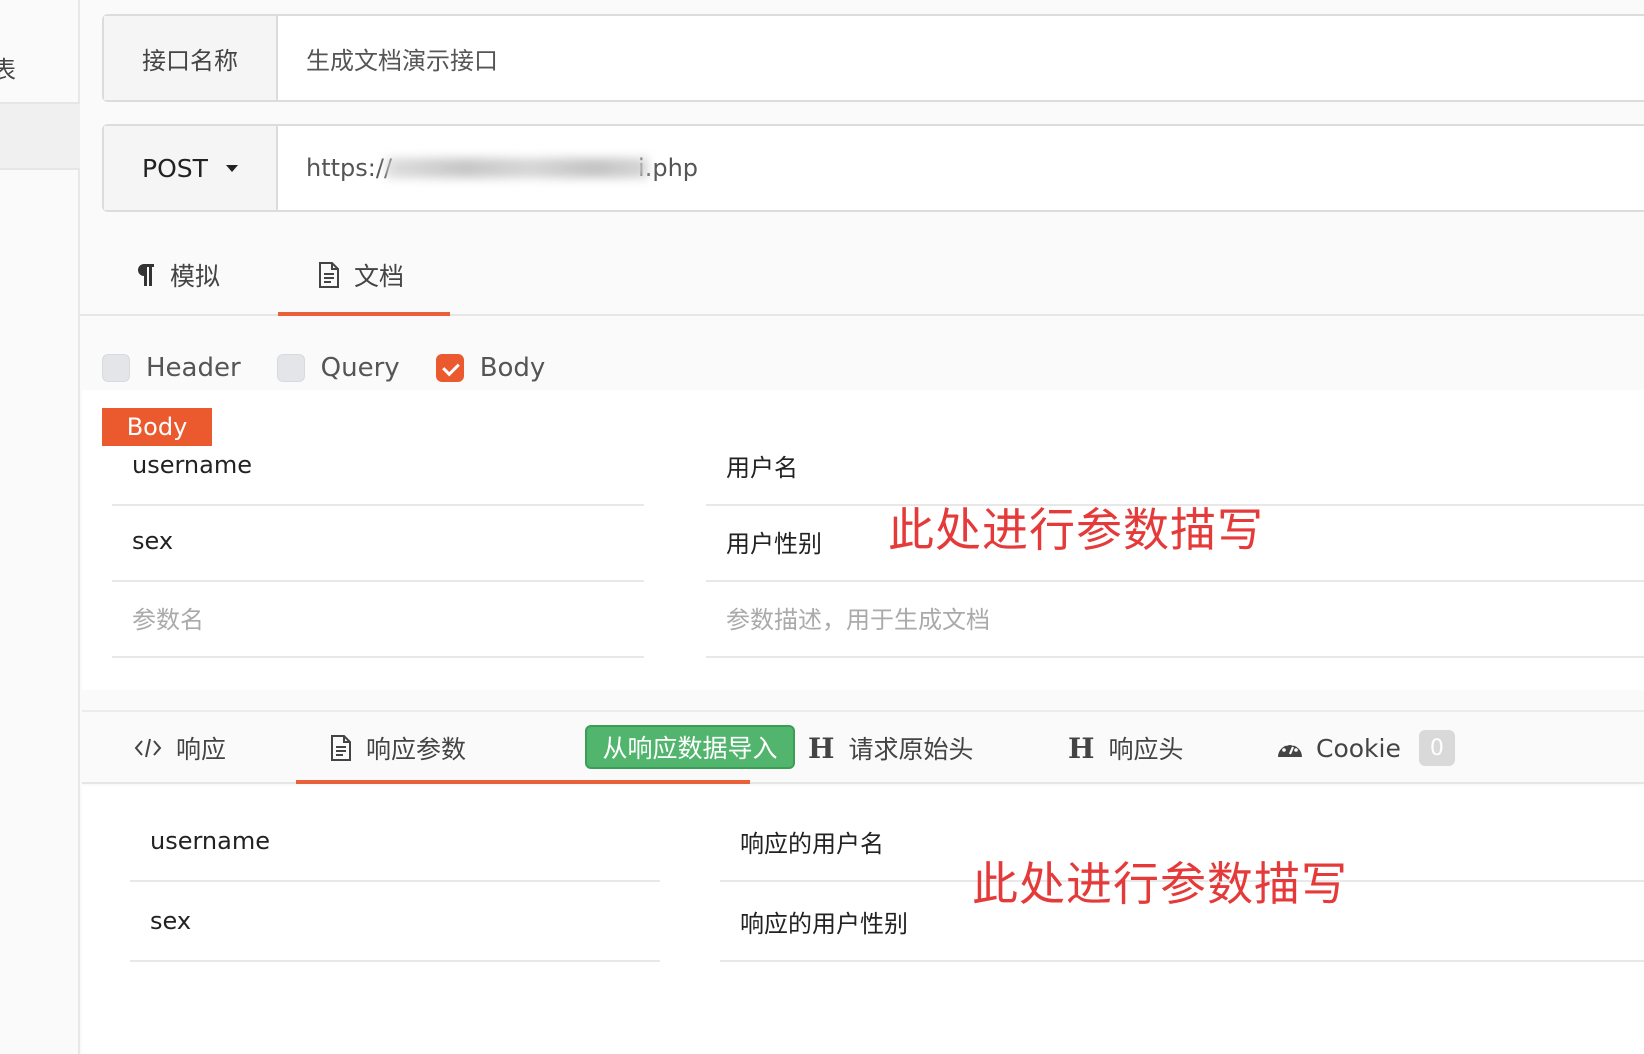 The height and width of the screenshot is (1054, 1644). I want to click on chevron-down-icon, so click(231, 168).